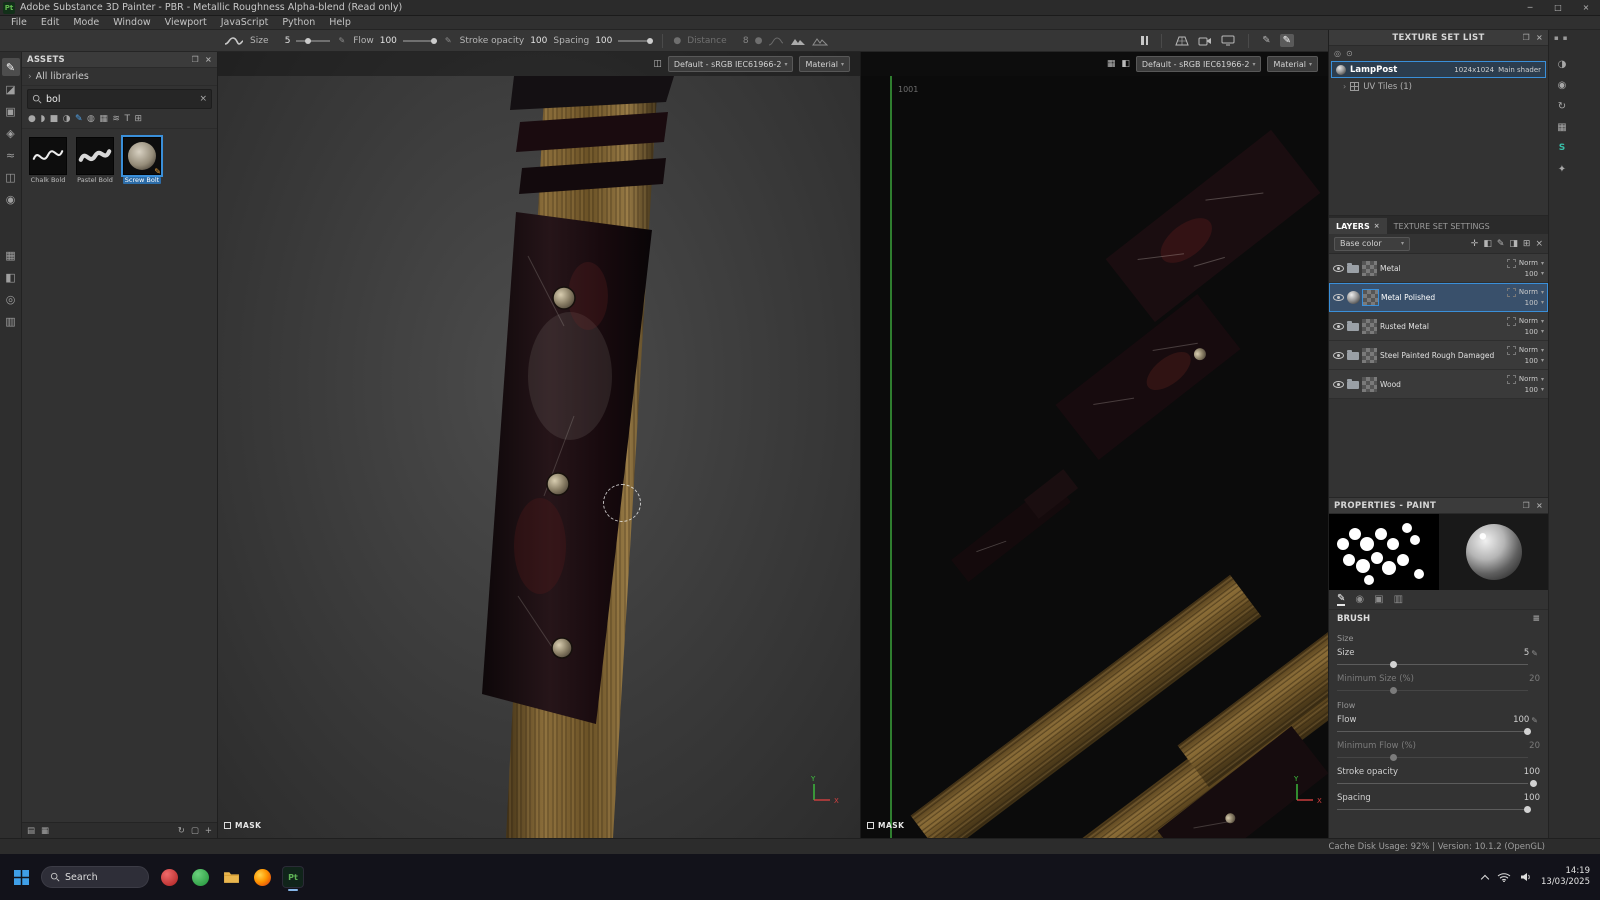 The width and height of the screenshot is (1600, 900). I want to click on size-slider, so click(313, 41).